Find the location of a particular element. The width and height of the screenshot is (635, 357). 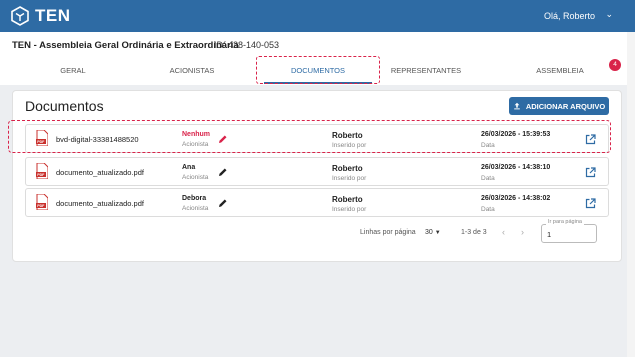

rows-per-page-label: Linhas por página is located at coordinates (388, 232).